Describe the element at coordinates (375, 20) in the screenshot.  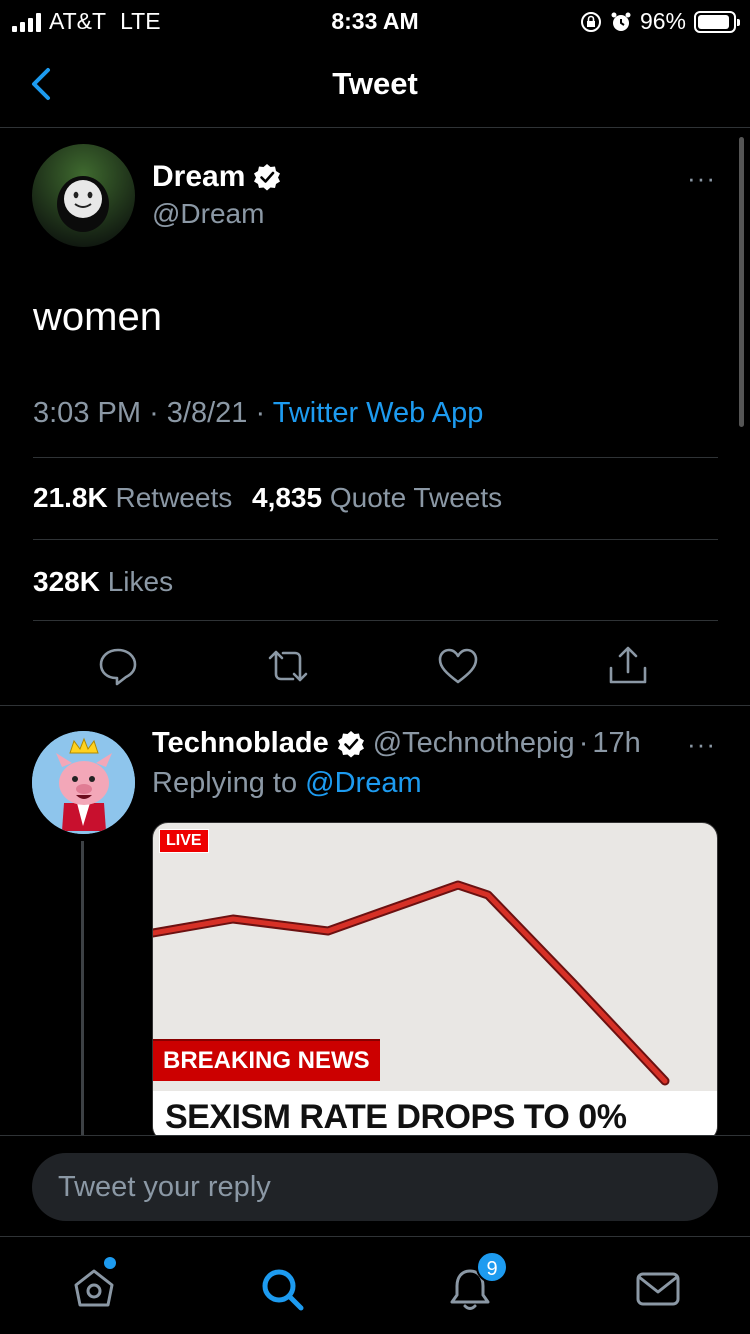
I see `status-bar: AT&T LTE 8:33 AM 96%` at that location.